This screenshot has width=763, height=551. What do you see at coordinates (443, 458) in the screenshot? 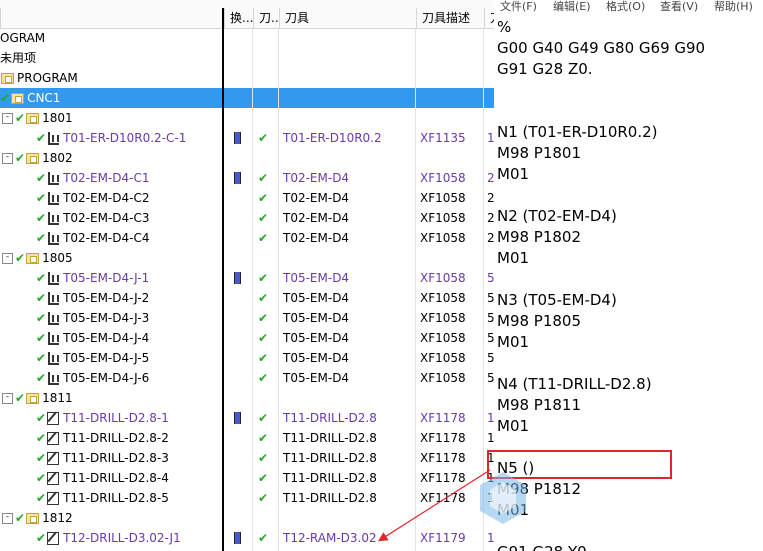
I see `tool-desc-cell: XF1178` at bounding box center [443, 458].